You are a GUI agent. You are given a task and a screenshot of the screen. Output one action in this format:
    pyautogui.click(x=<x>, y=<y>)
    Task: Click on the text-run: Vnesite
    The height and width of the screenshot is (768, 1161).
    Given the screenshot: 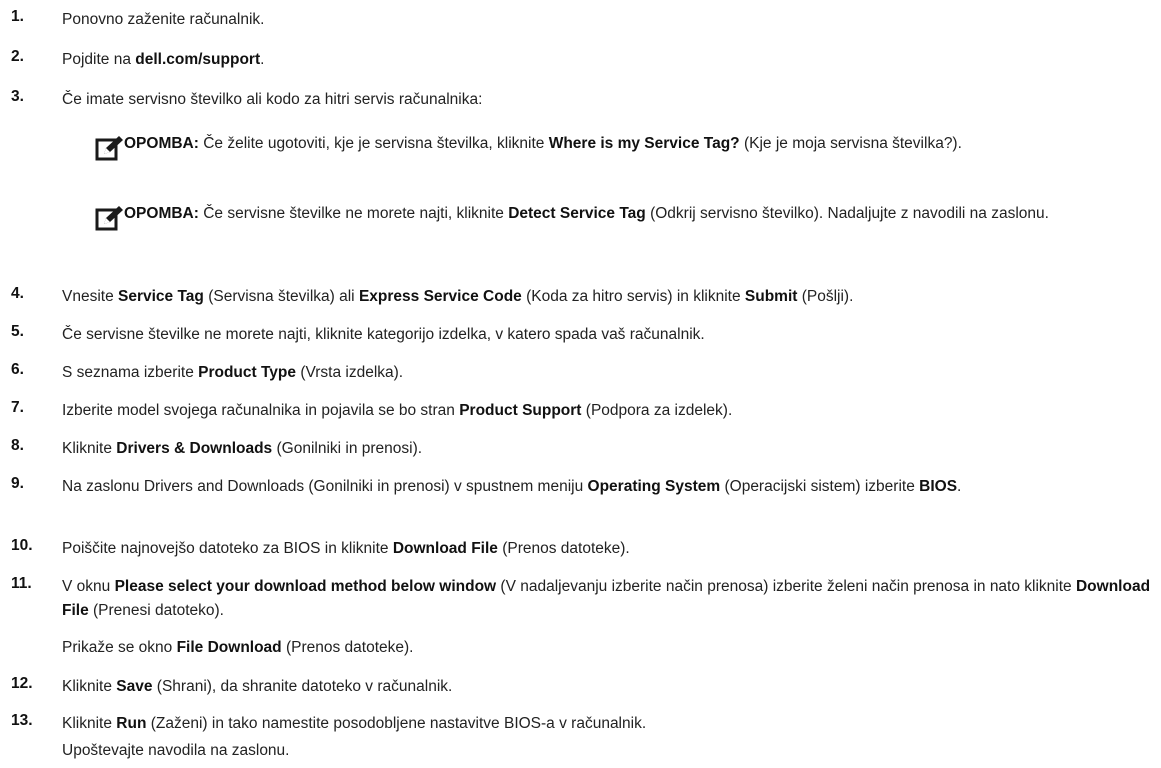 What is the action you would take?
    pyautogui.click(x=90, y=296)
    